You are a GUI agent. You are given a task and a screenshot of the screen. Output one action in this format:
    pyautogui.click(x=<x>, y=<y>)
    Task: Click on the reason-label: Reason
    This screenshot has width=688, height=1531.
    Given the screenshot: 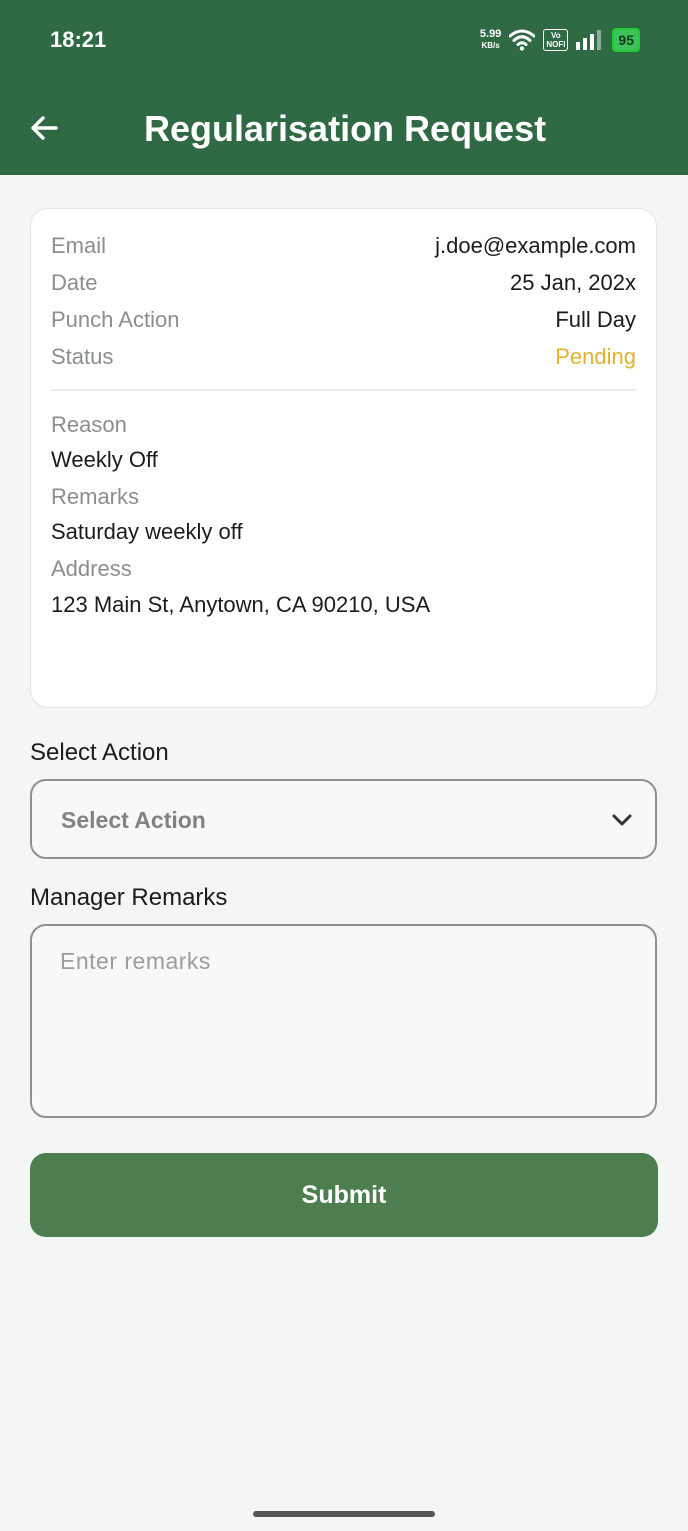 What is the action you would take?
    pyautogui.click(x=89, y=424)
    